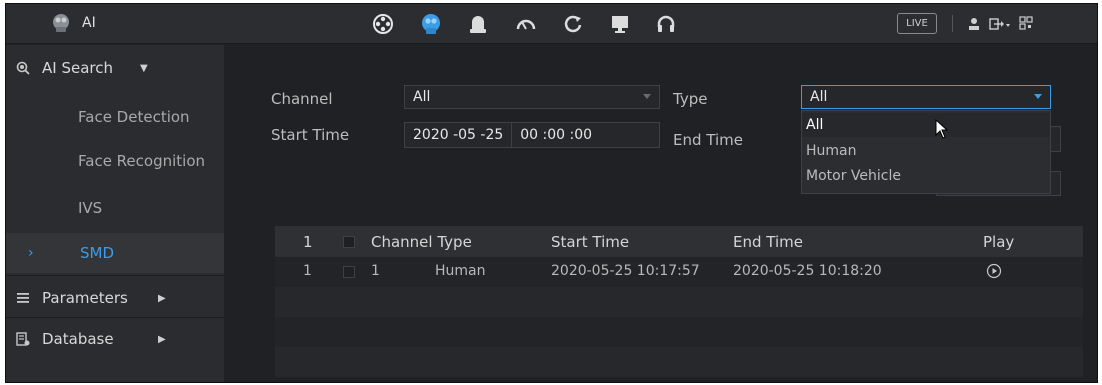  I want to click on qr-code-icon, so click(1026, 23).